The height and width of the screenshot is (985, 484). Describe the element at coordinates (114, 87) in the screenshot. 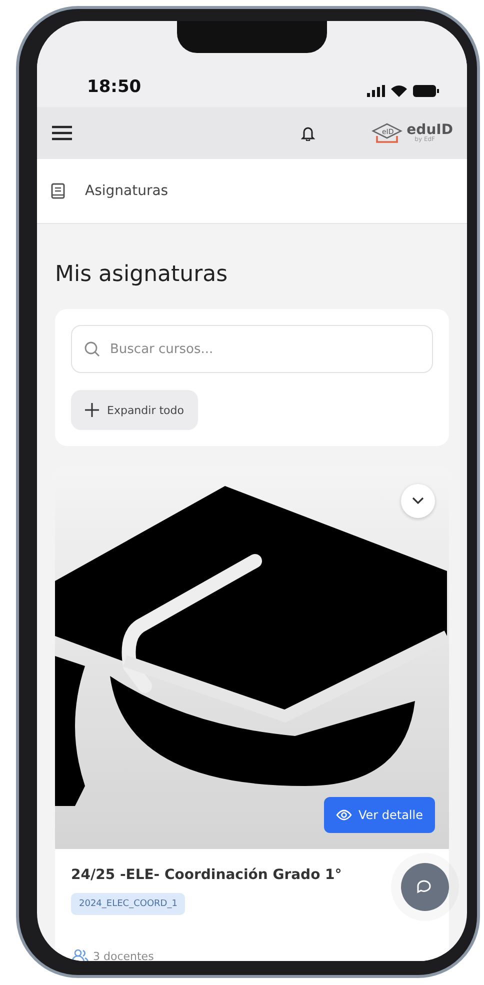

I see `status-time: 18:50` at that location.